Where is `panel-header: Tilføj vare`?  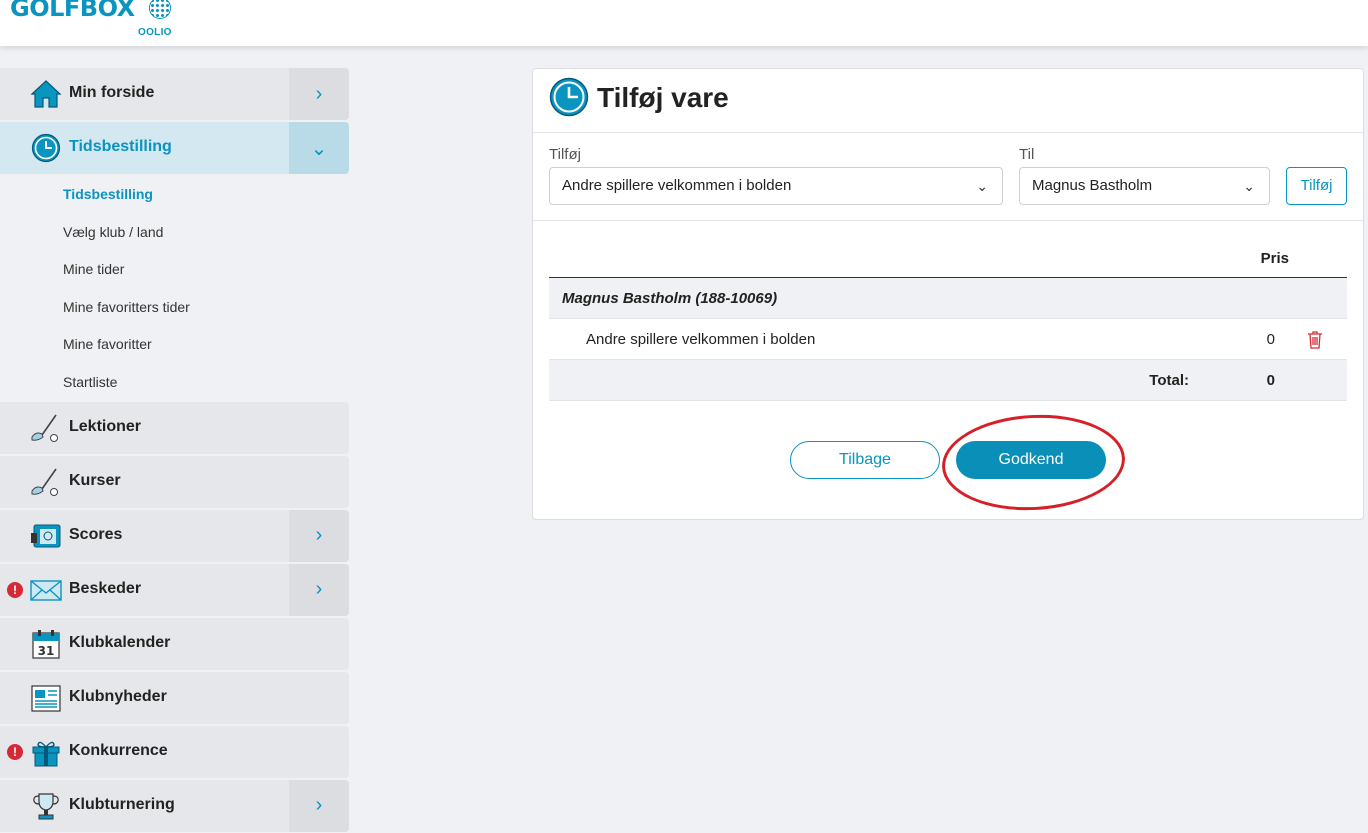 panel-header: Tilføj vare is located at coordinates (948, 101).